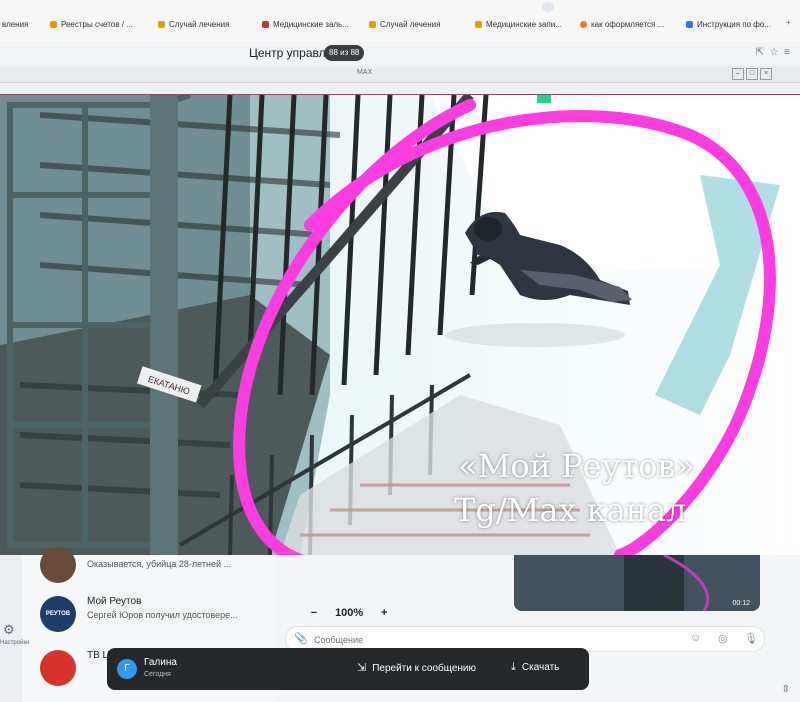 The image size is (800, 702). Describe the element at coordinates (766, 74) in the screenshot. I see `close-icon: ×` at that location.